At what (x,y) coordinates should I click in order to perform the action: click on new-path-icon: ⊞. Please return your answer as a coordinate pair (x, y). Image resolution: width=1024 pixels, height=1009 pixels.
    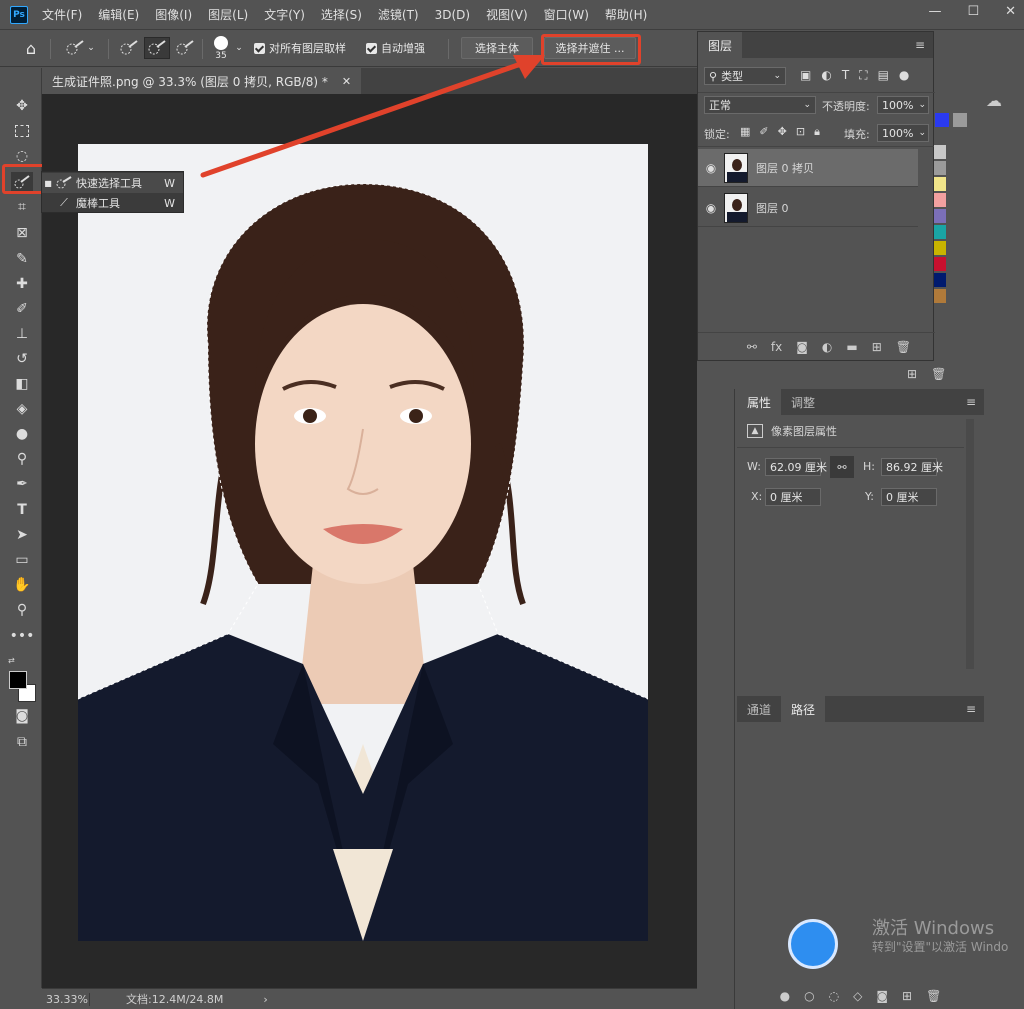
    Looking at the image, I should click on (907, 996).